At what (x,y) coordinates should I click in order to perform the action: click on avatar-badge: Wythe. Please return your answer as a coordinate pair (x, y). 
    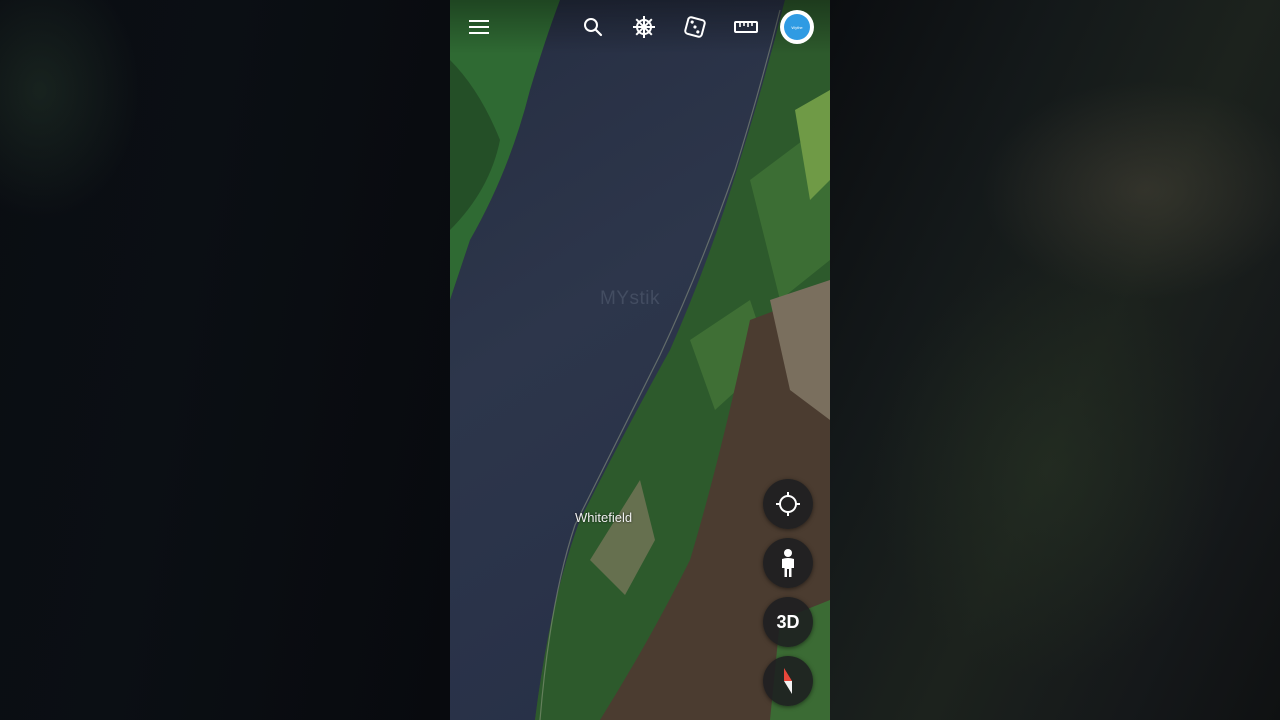
    Looking at the image, I should click on (797, 27).